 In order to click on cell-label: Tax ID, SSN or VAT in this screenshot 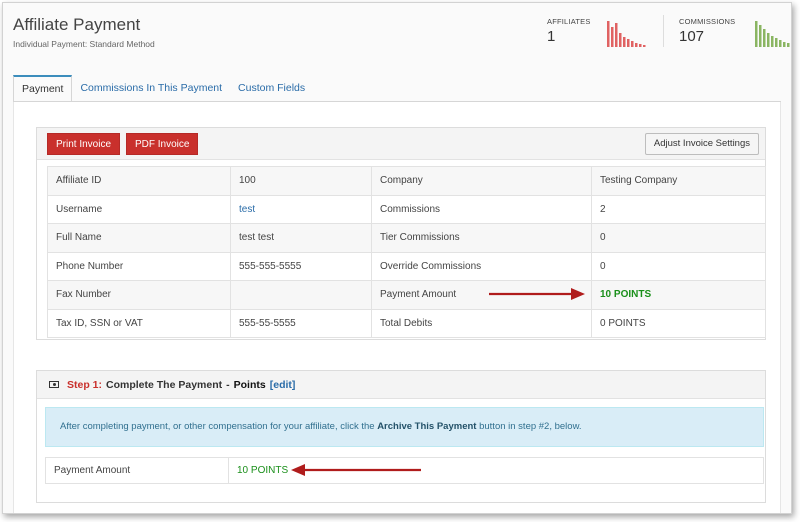, I will do `click(139, 323)`.